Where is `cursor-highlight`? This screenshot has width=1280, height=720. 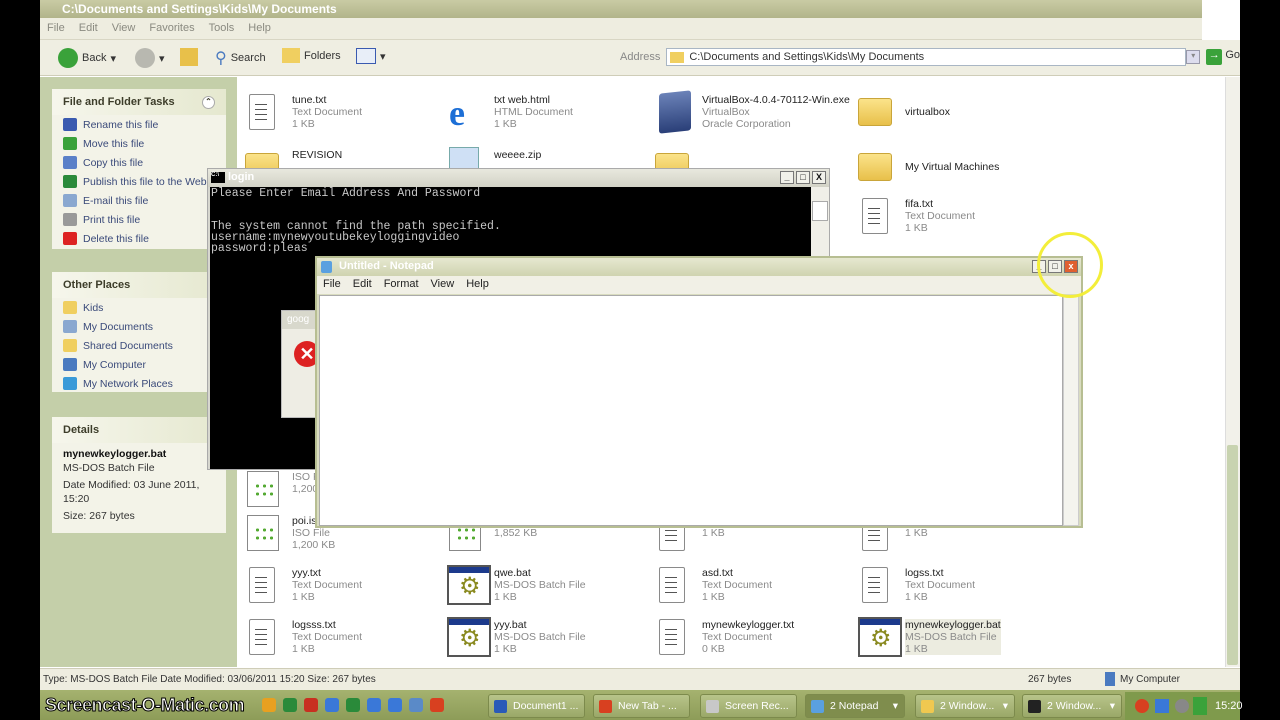
cursor-highlight is located at coordinates (1070, 265).